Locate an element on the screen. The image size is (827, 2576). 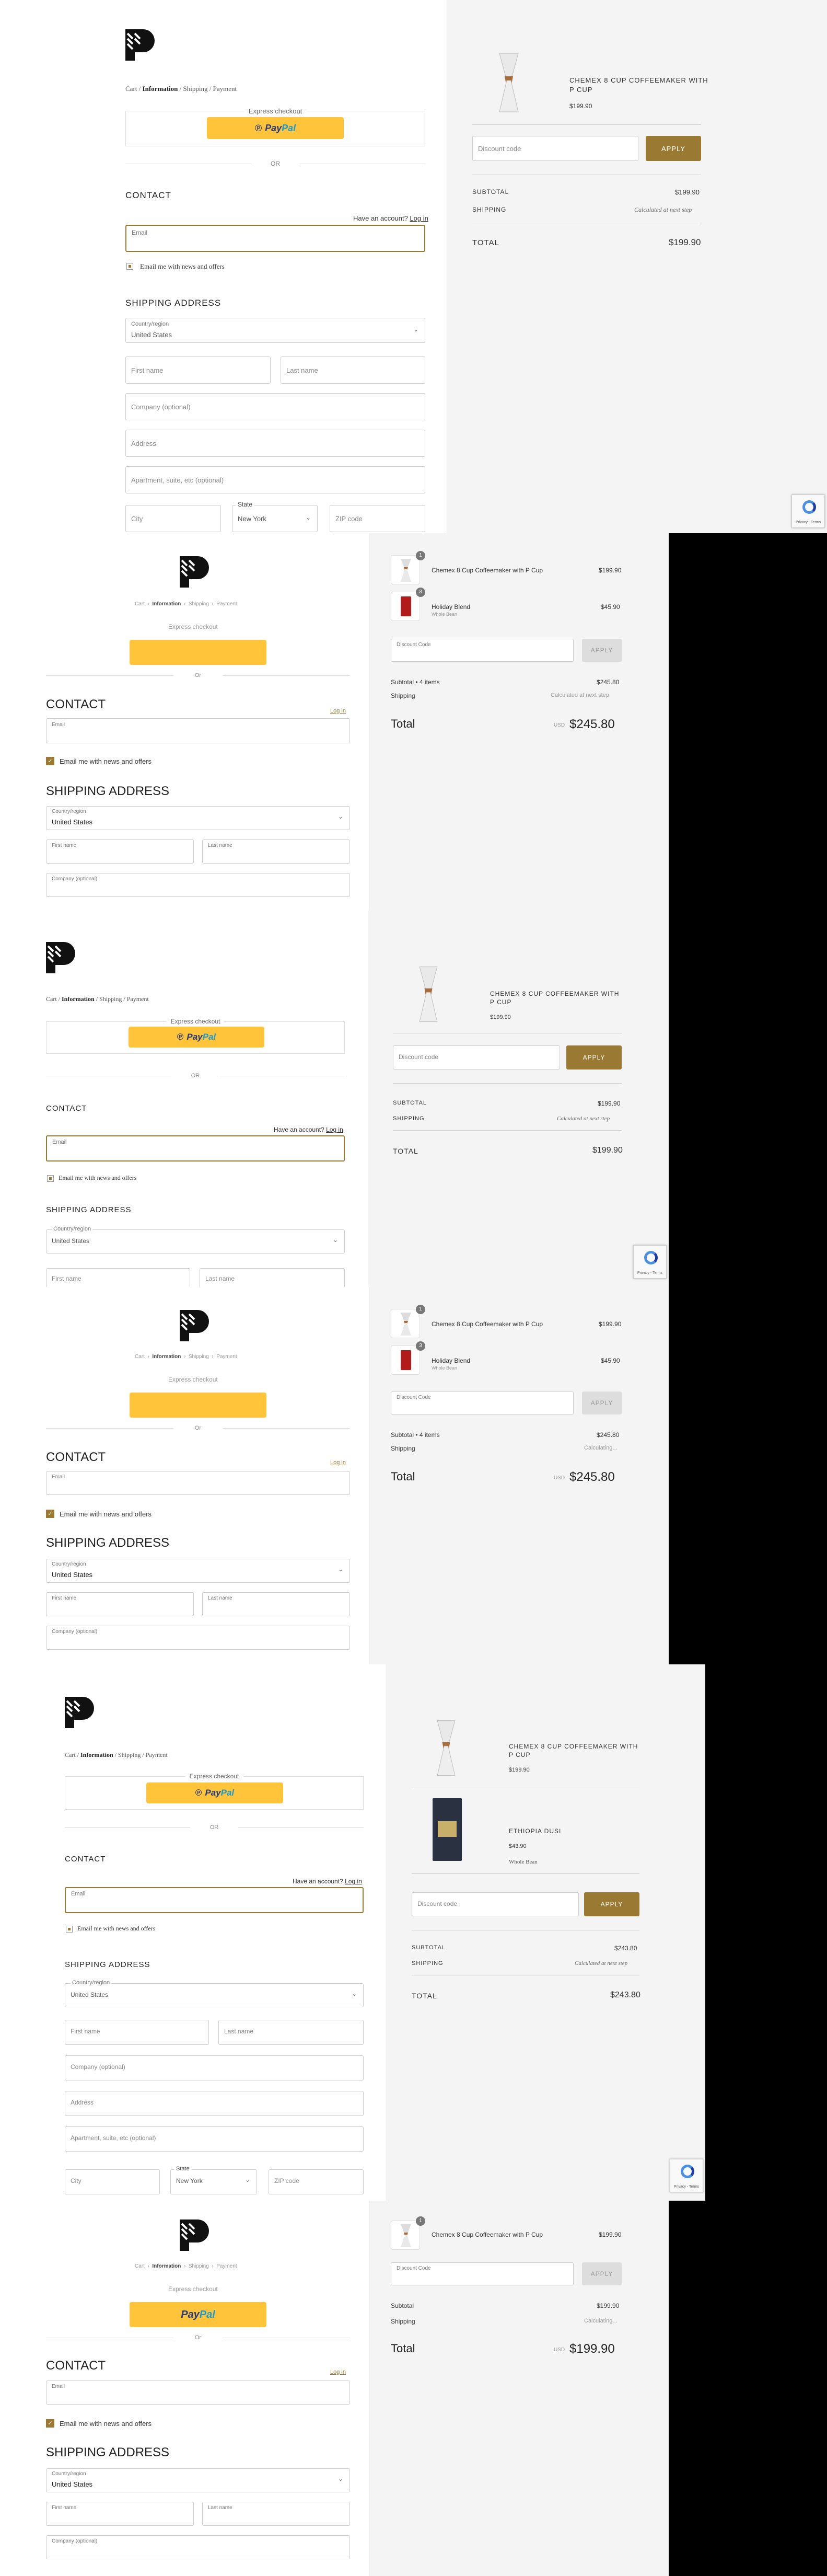
subtotal-label: Subtotal • 4 items is located at coordinates (416, 1435).